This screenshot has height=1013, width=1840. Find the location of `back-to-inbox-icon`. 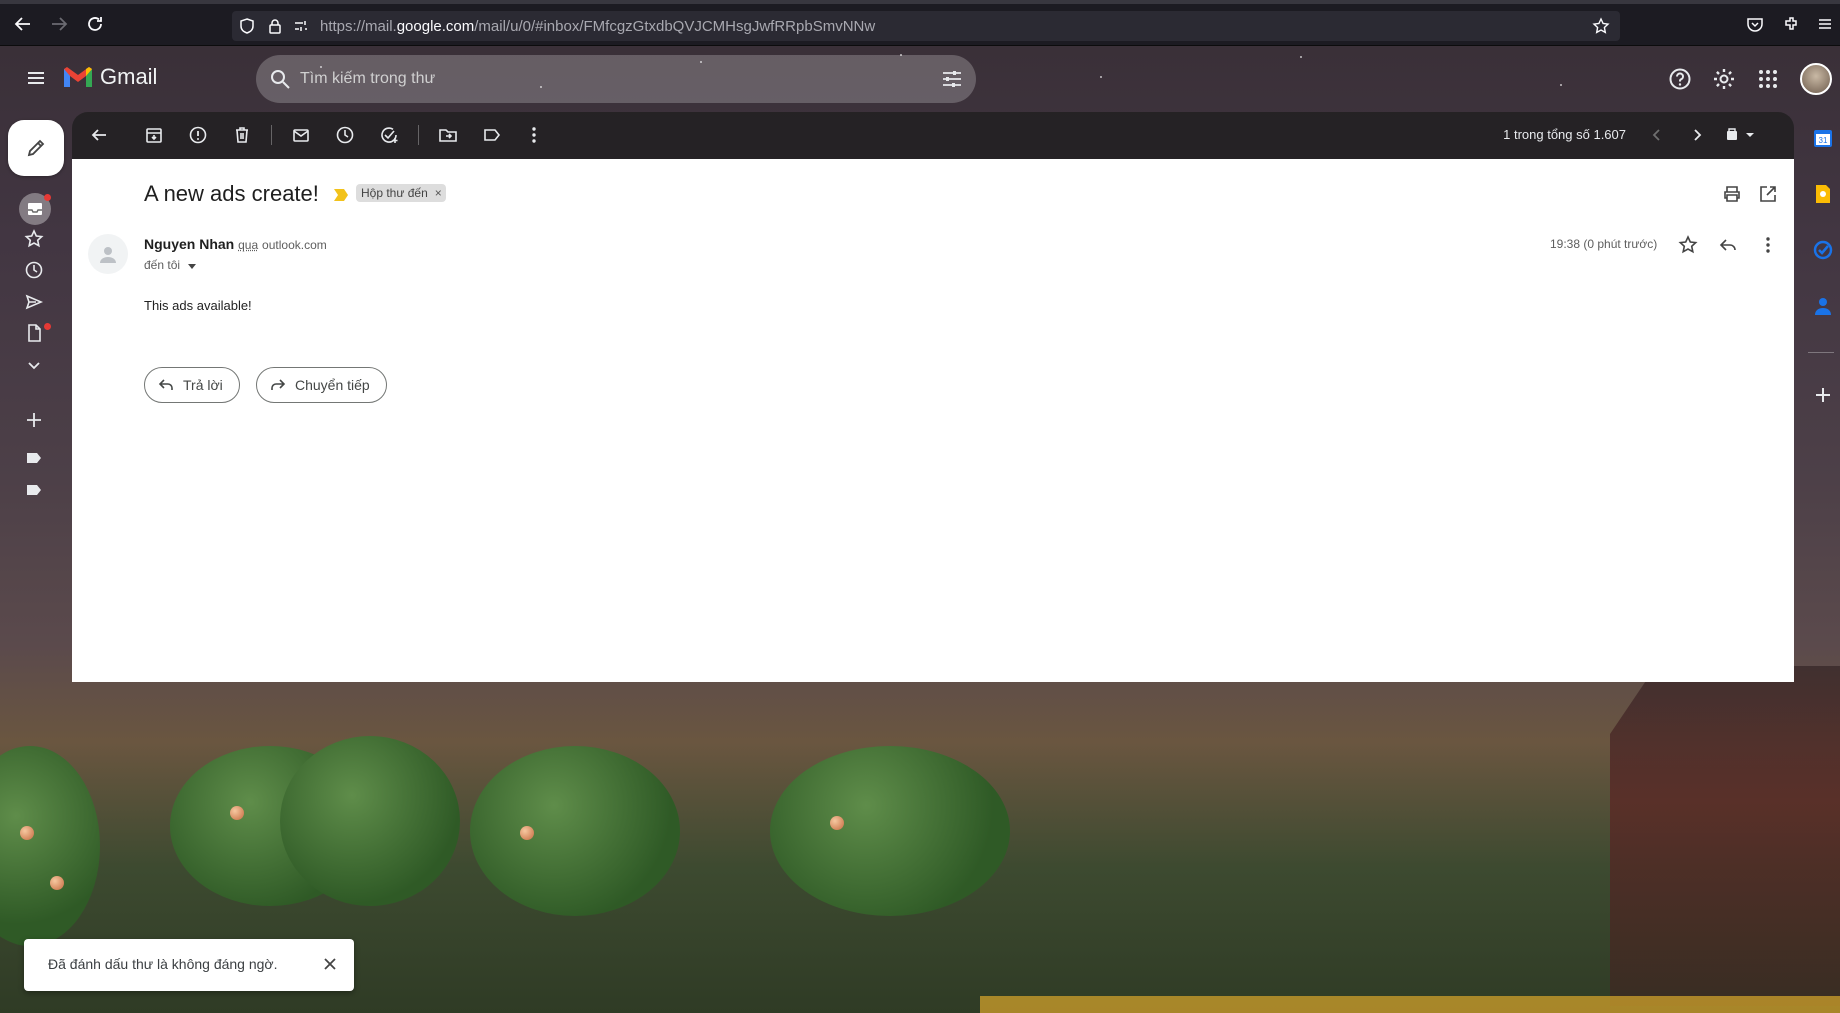

back-to-inbox-icon is located at coordinates (99, 135).